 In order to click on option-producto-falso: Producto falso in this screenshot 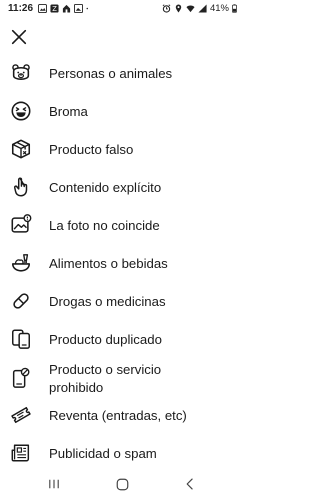, I will do `click(121, 149)`.